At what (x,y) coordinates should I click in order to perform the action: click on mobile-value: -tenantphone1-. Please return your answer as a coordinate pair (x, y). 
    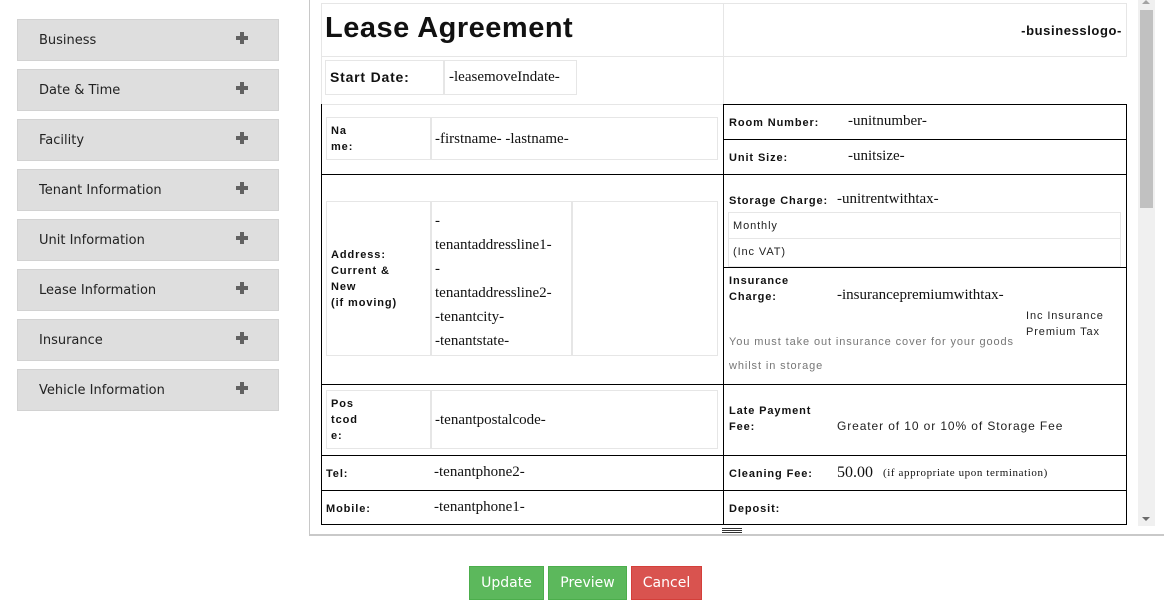
    Looking at the image, I should click on (479, 507).